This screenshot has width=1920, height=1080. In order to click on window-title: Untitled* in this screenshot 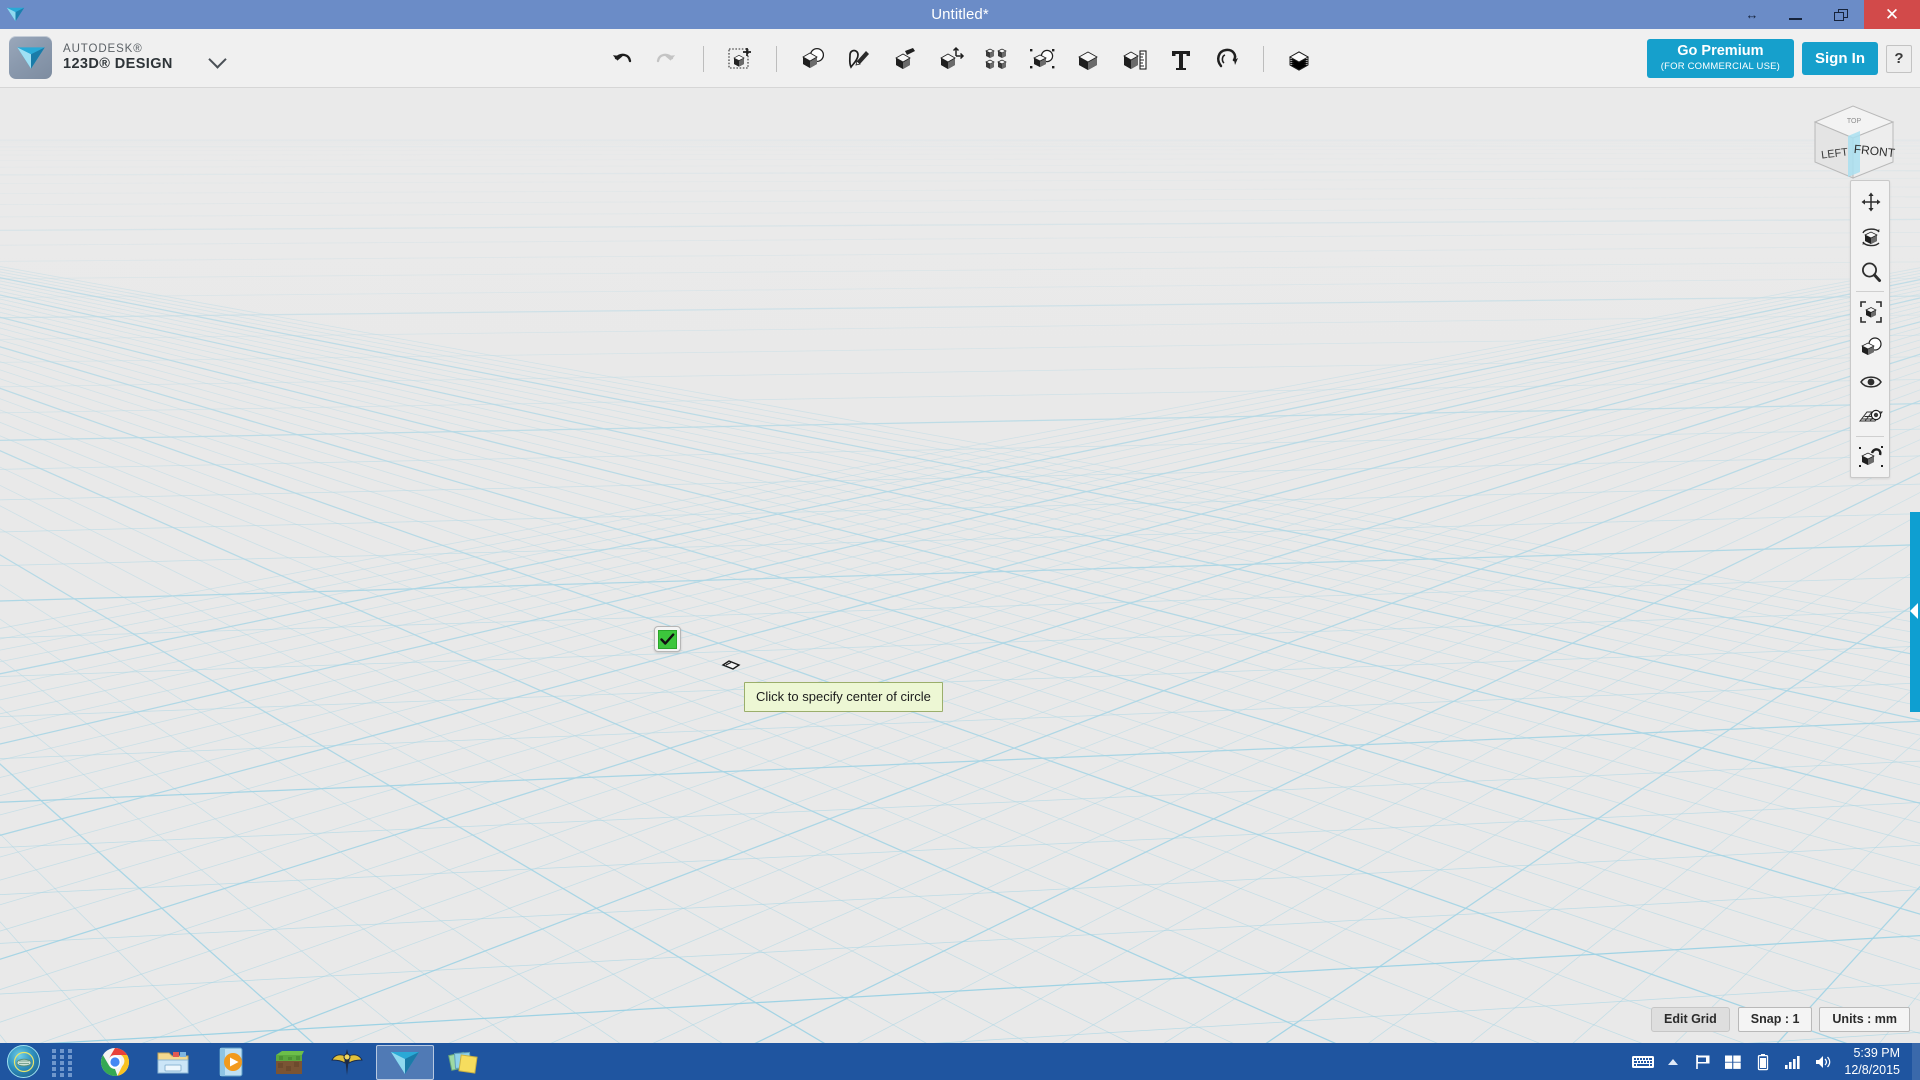, I will do `click(960, 14)`.